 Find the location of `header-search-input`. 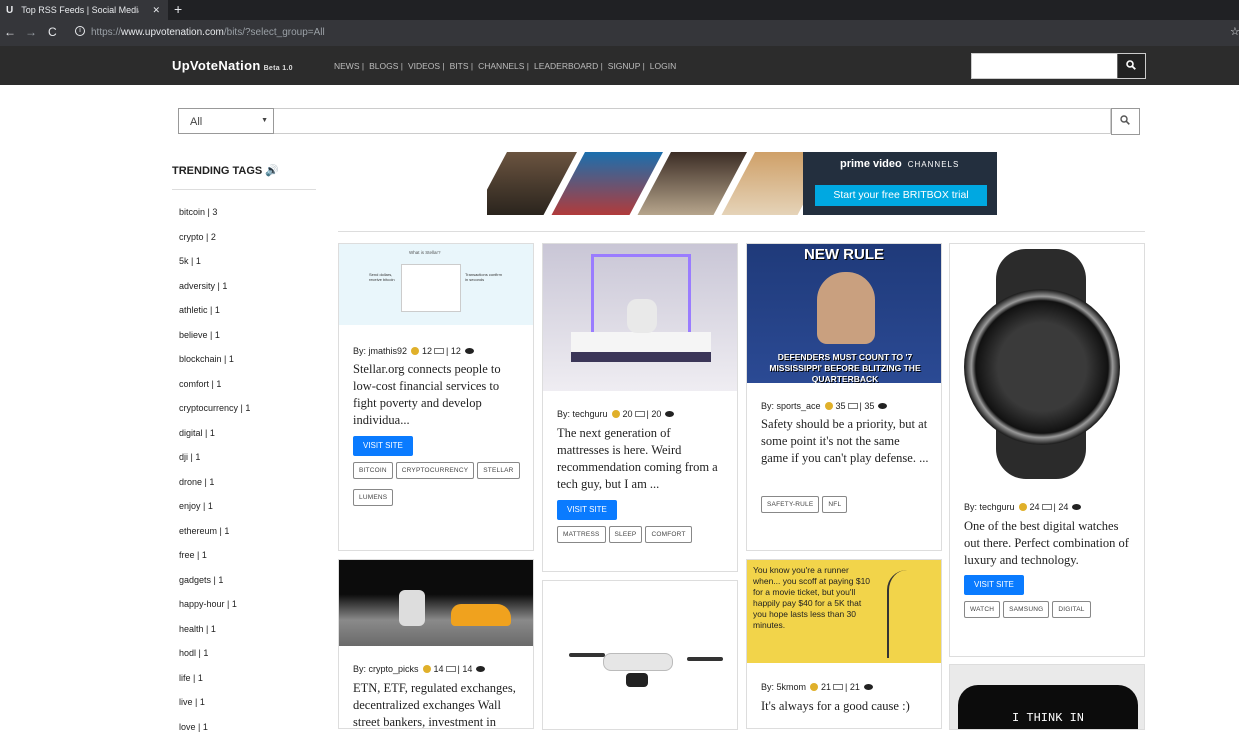

header-search-input is located at coordinates (1044, 66).